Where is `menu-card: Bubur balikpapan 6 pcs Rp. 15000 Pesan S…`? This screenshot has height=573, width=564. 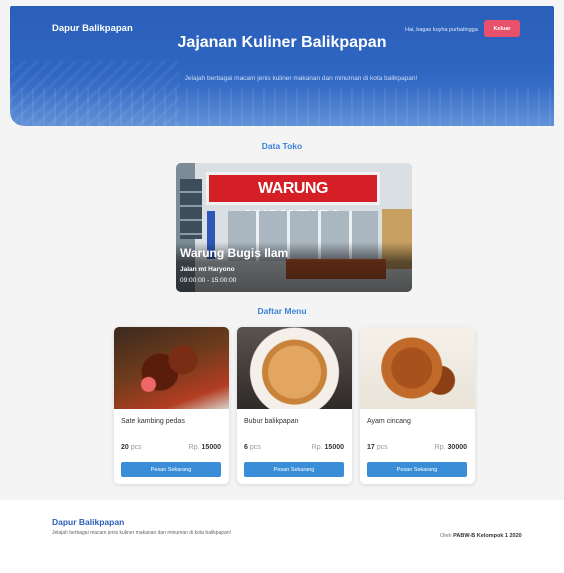
menu-card: Bubur balikpapan 6 pcs Rp. 15000 Pesan S… is located at coordinates (294, 405).